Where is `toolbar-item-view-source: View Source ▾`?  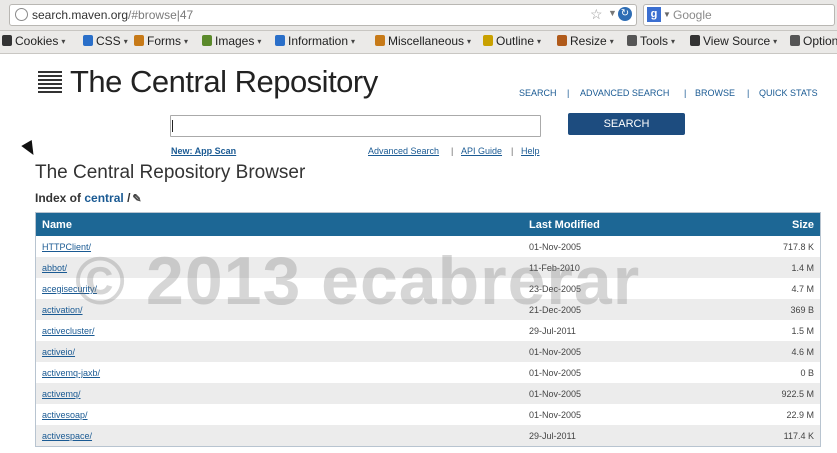
toolbar-item-view-source: View Source ▾ is located at coordinates (733, 41).